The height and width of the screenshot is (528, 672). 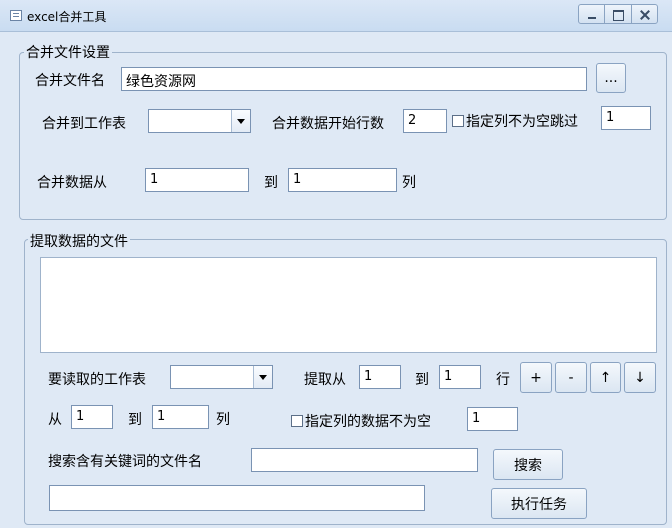 What do you see at coordinates (368, 422) in the screenshot?
I see `not-empty-label: 指定列的数据不为空` at bounding box center [368, 422].